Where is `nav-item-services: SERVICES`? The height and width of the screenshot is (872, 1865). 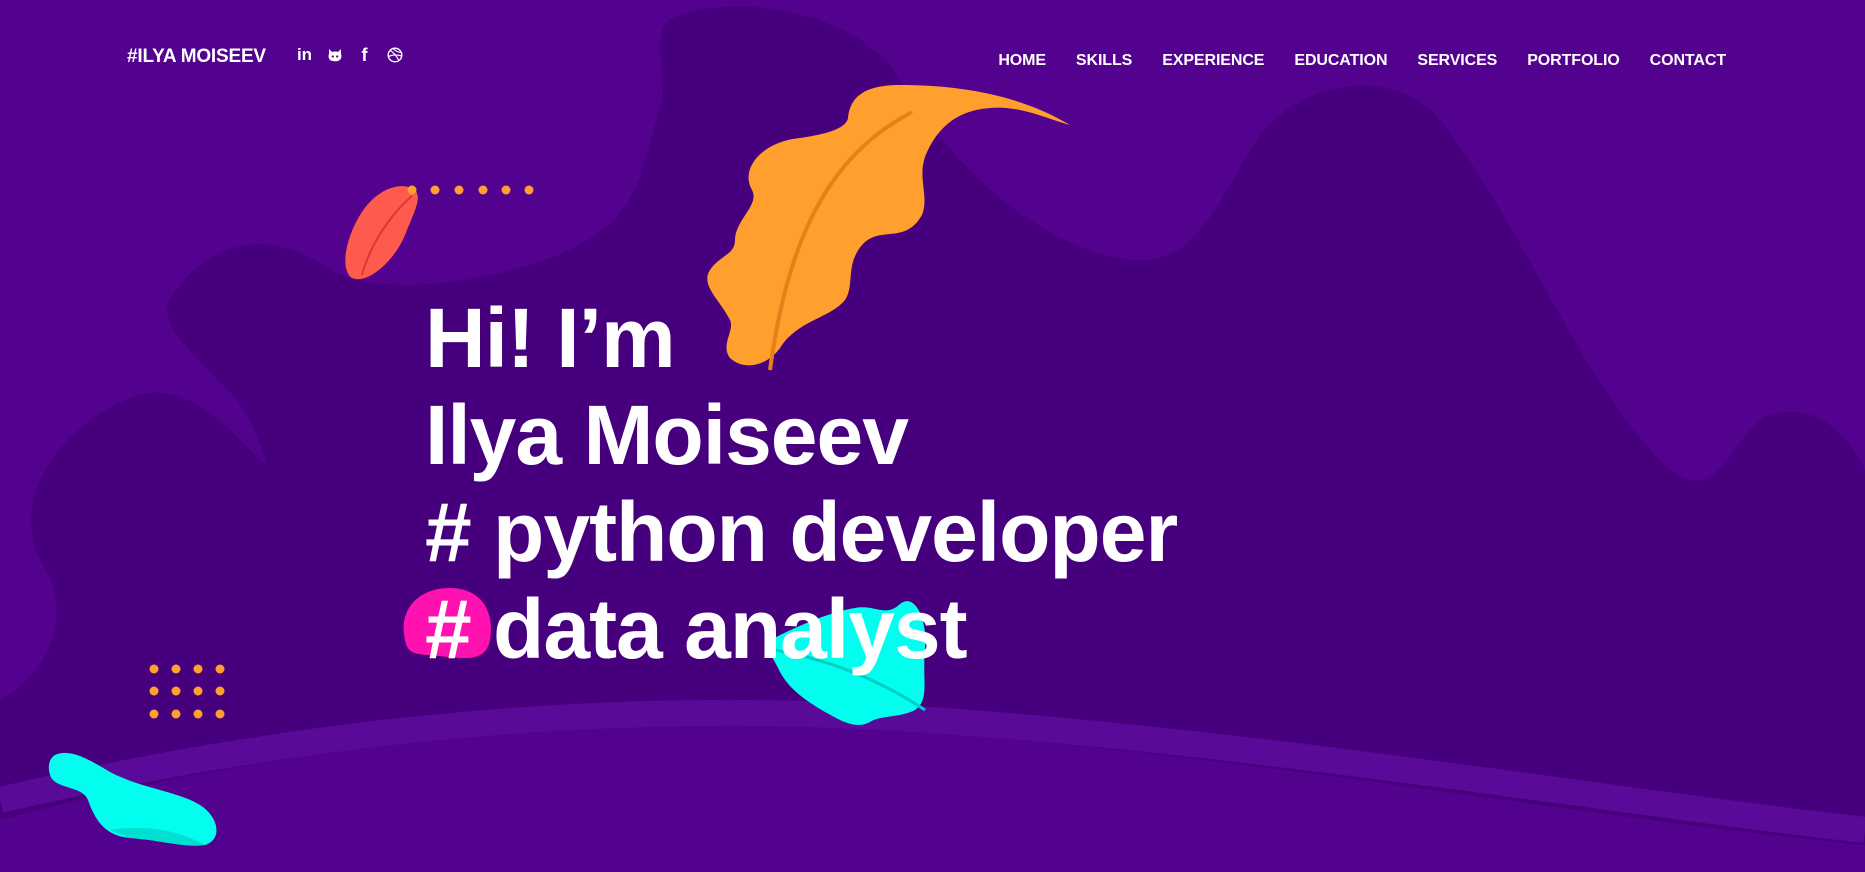 nav-item-services: SERVICES is located at coordinates (1457, 61).